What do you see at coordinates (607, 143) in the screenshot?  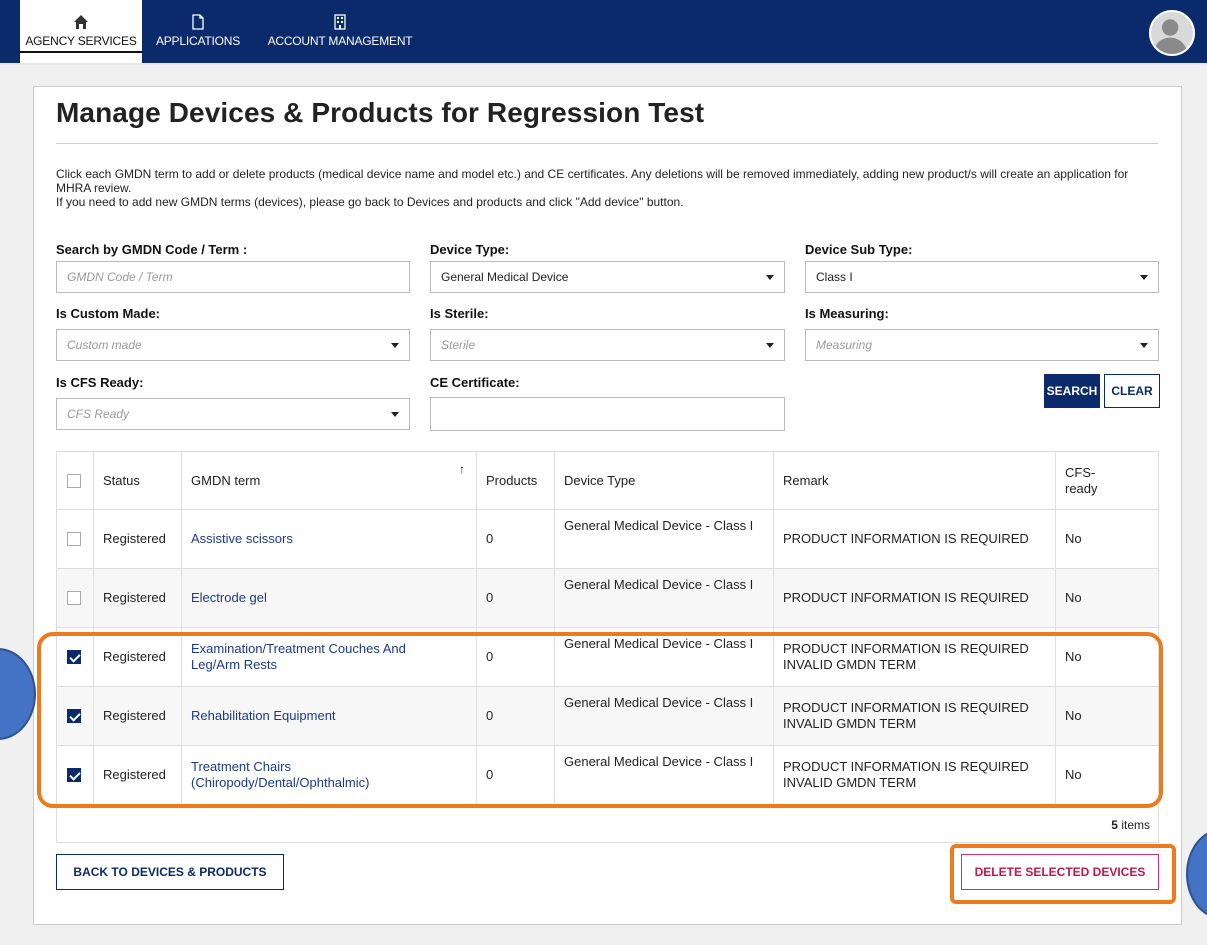 I see `title-divider` at bounding box center [607, 143].